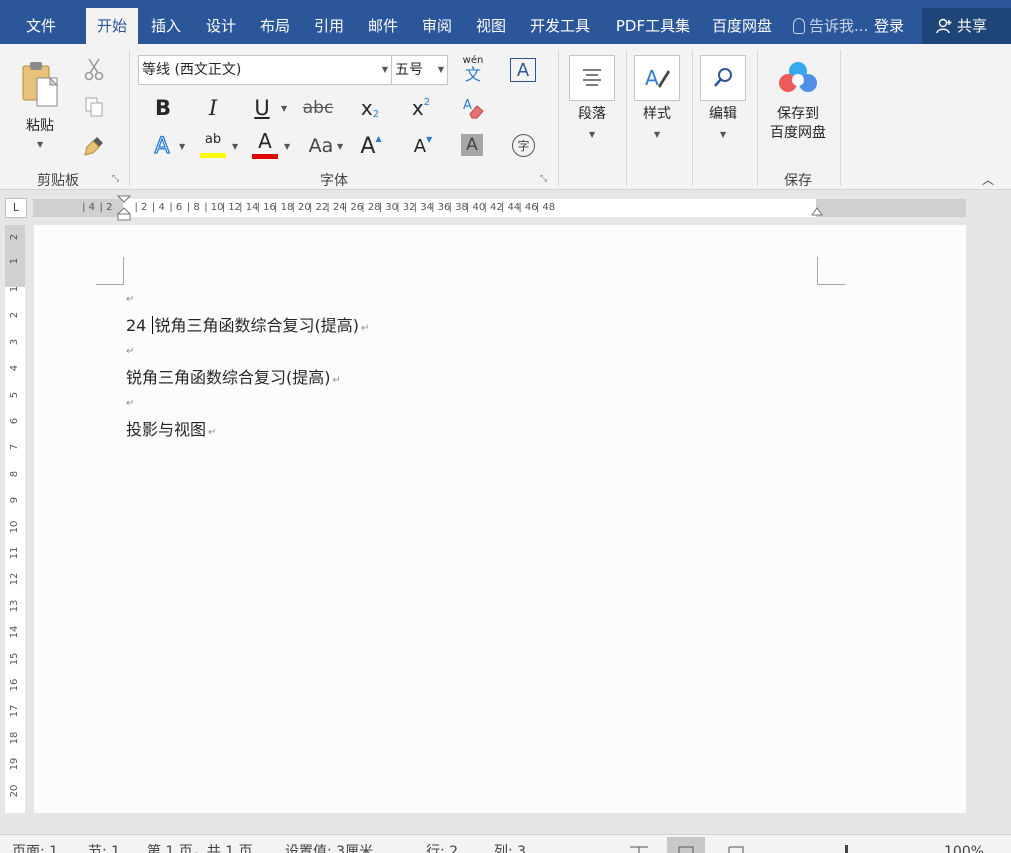 The width and height of the screenshot is (1011, 853). What do you see at coordinates (657, 134) in the screenshot?
I see `styles-dropdown-icon: ▼` at bounding box center [657, 134].